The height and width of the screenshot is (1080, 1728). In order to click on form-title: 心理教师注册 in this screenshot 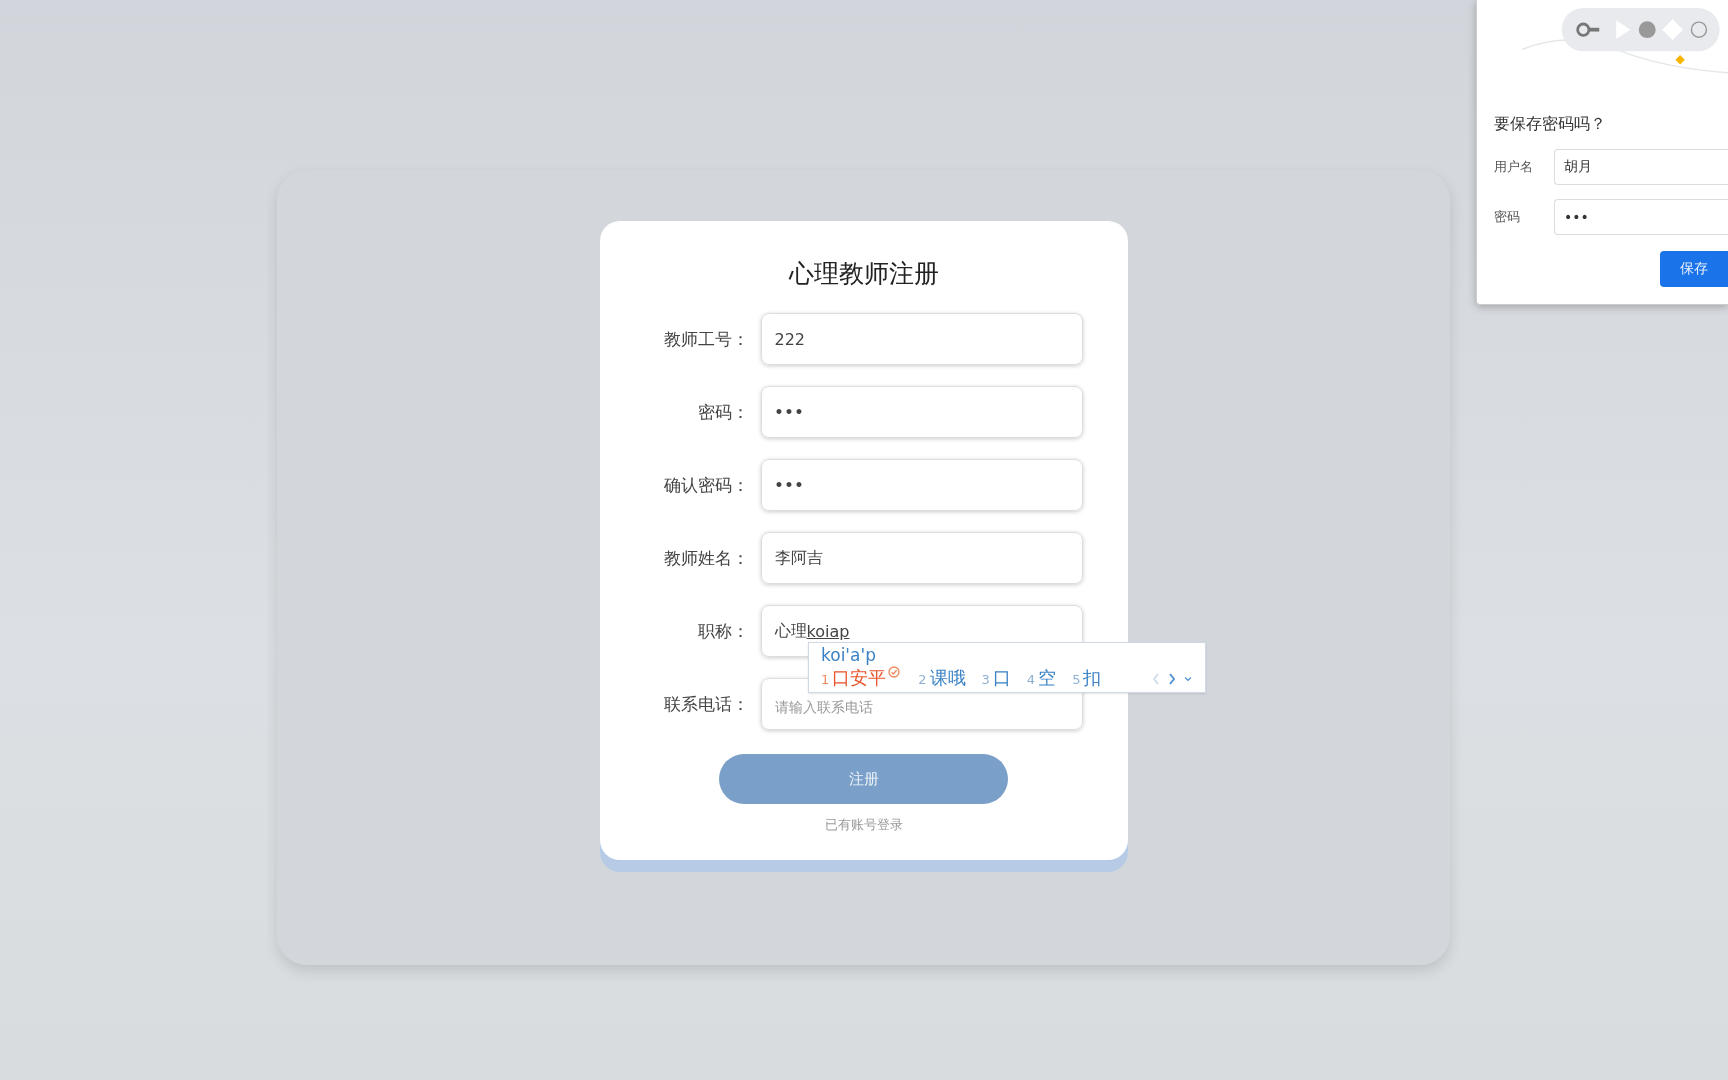, I will do `click(863, 274)`.